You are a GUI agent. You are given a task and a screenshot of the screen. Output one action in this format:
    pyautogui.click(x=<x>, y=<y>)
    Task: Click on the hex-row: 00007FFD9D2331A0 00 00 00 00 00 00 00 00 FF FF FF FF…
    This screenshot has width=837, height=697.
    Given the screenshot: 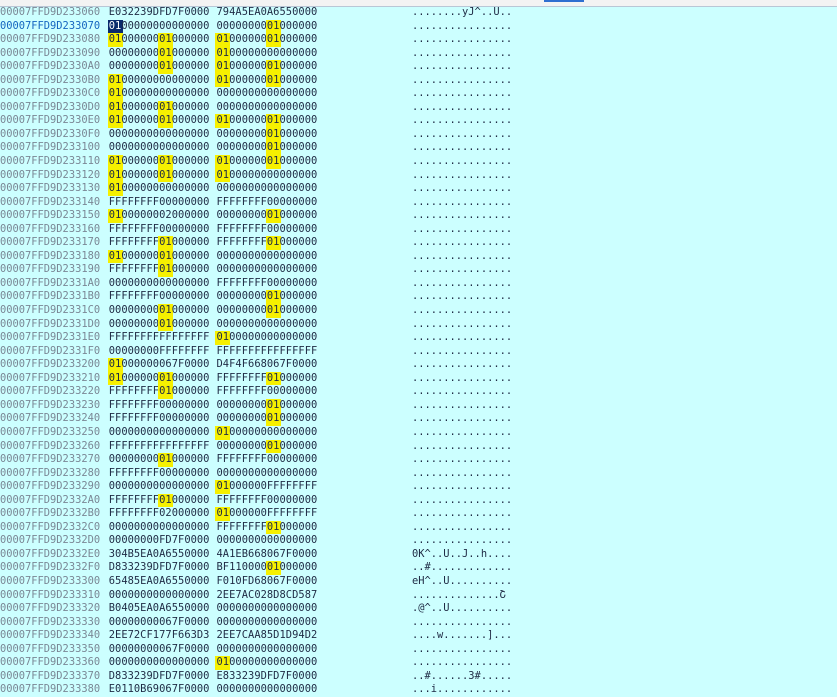 What is the action you would take?
    pyautogui.click(x=418, y=284)
    